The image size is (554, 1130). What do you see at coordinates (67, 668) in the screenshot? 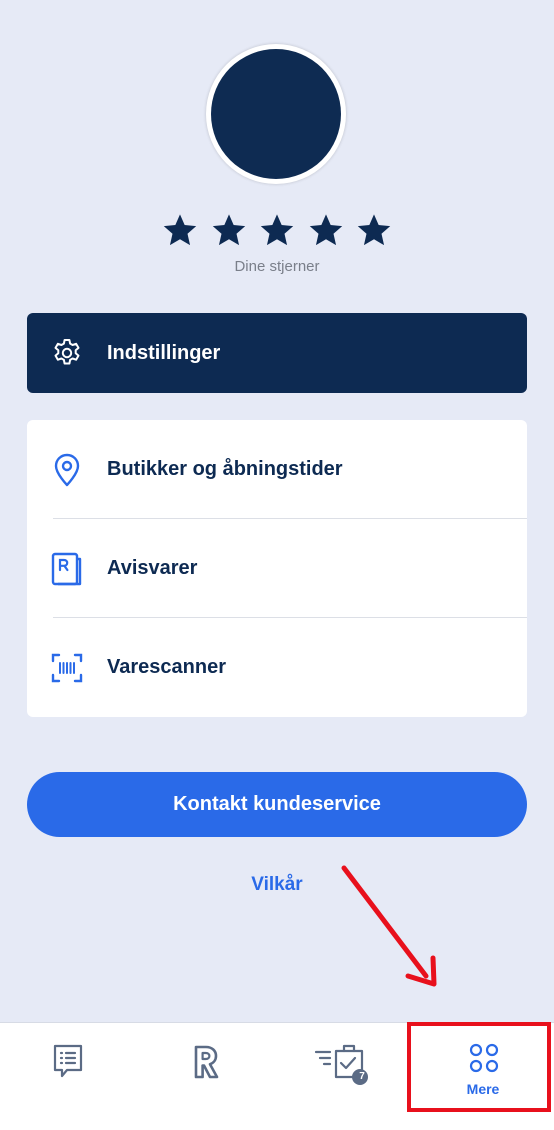
I see `barcode-scanner-icon` at bounding box center [67, 668].